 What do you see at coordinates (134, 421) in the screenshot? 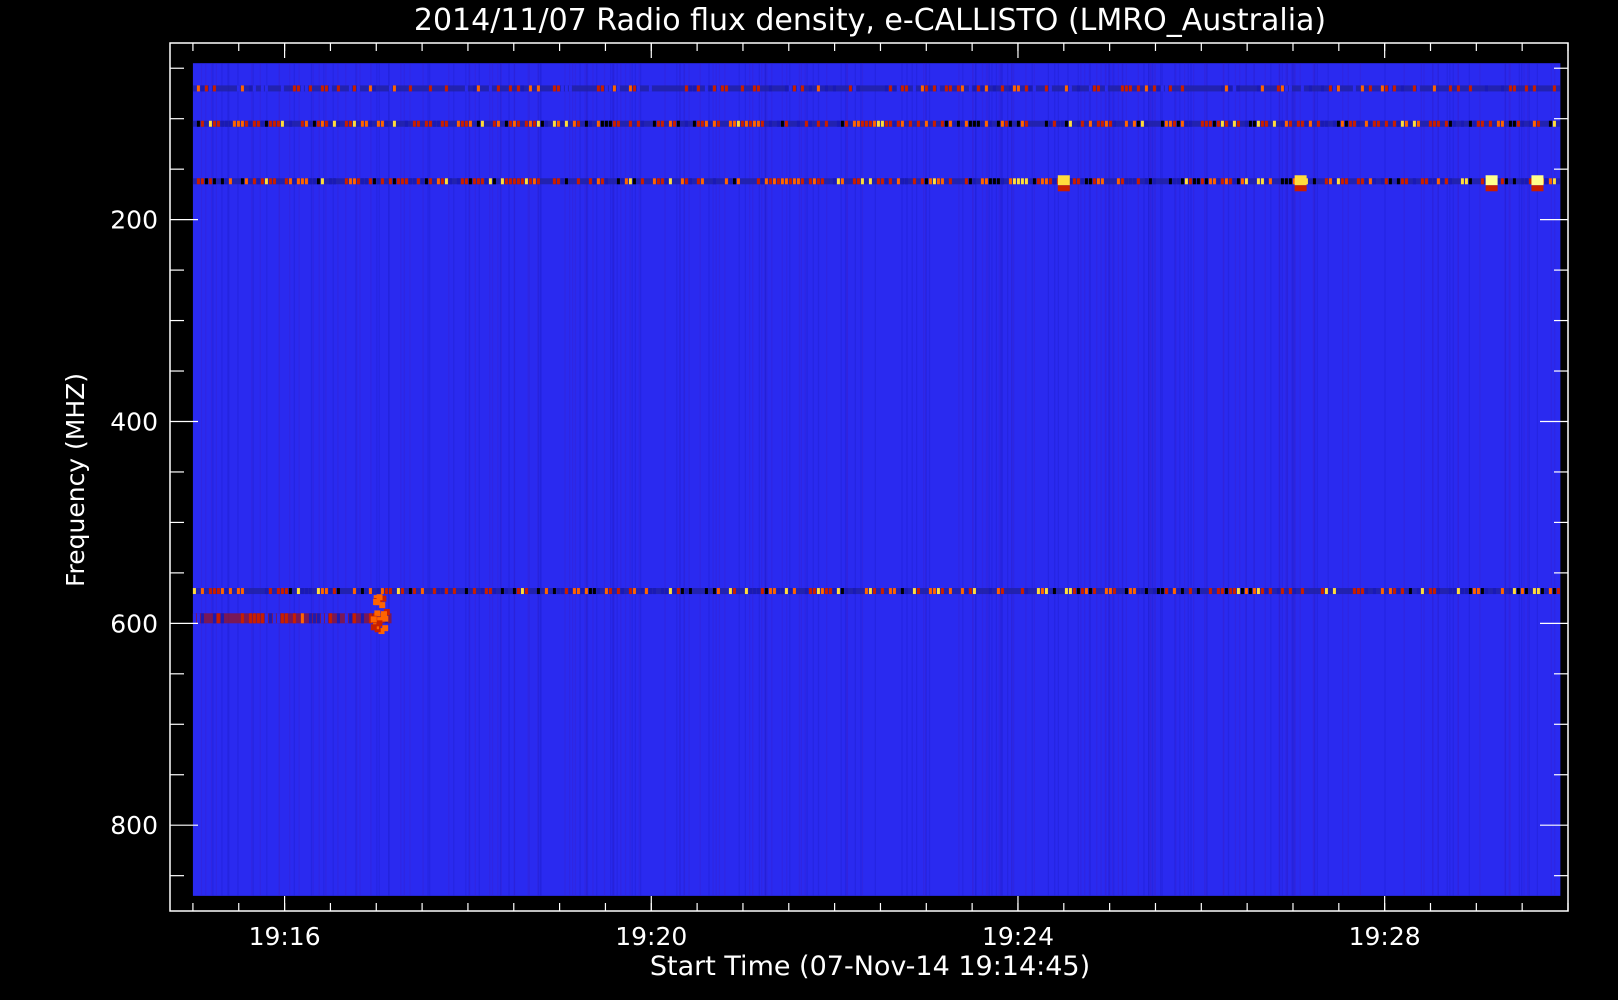
I see `y-tick-label: 400` at bounding box center [134, 421].